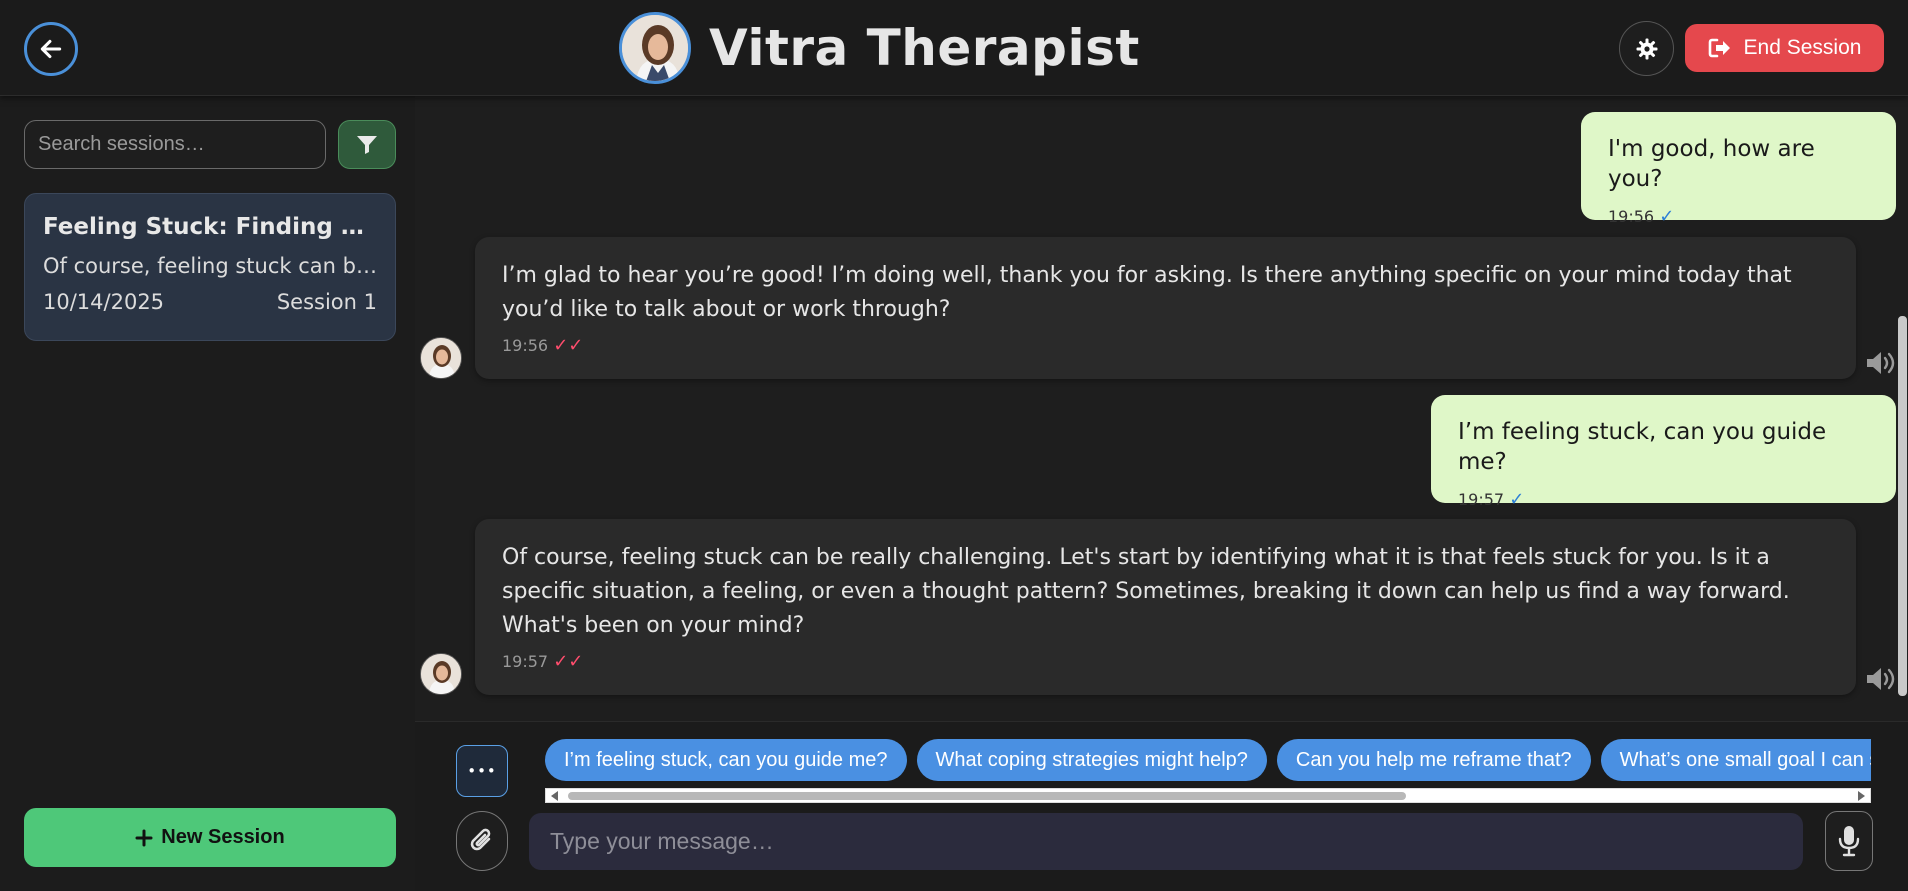 Image resolution: width=1908 pixels, height=891 pixels. I want to click on more-options-button: •••, so click(482, 771).